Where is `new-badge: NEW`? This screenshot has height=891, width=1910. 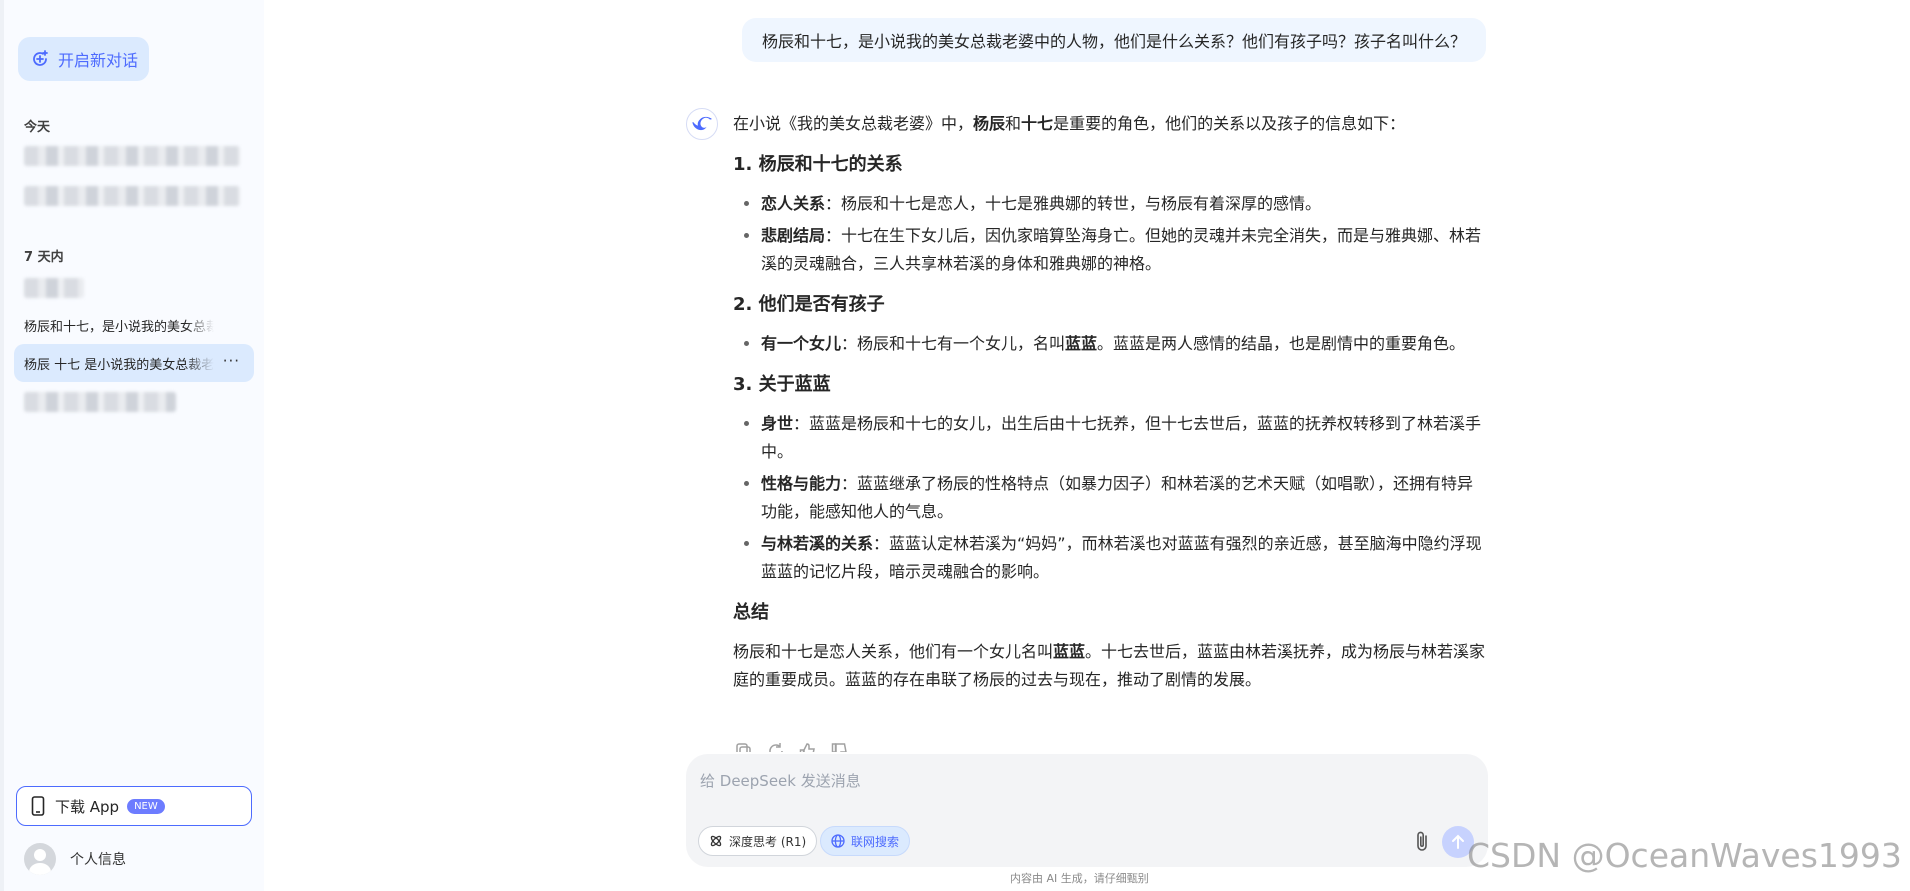
new-badge: NEW is located at coordinates (146, 806).